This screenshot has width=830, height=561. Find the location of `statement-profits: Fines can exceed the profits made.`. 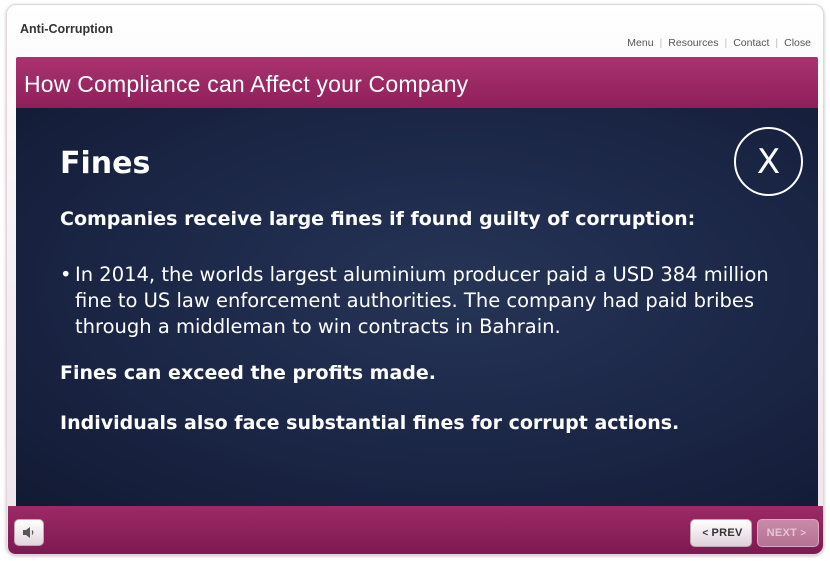

statement-profits: Fines can exceed the profits made. is located at coordinates (248, 373).